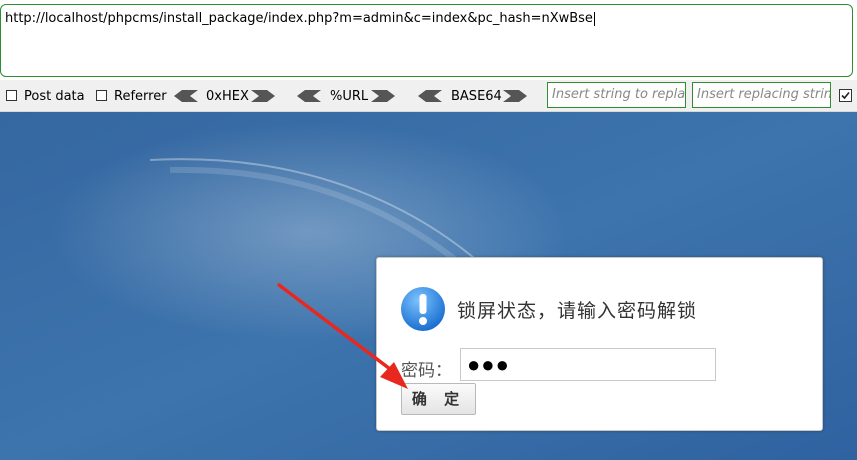 The width and height of the screenshot is (857, 460). What do you see at coordinates (616, 95) in the screenshot?
I see `insert-string-input: Insert string to replace` at bounding box center [616, 95].